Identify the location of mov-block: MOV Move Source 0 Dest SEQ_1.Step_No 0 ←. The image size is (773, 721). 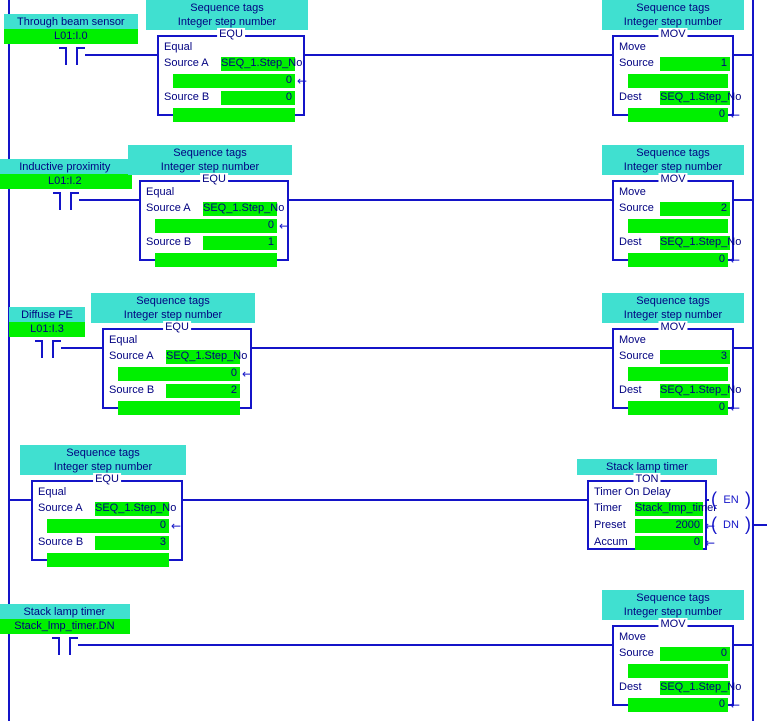
(676, 665).